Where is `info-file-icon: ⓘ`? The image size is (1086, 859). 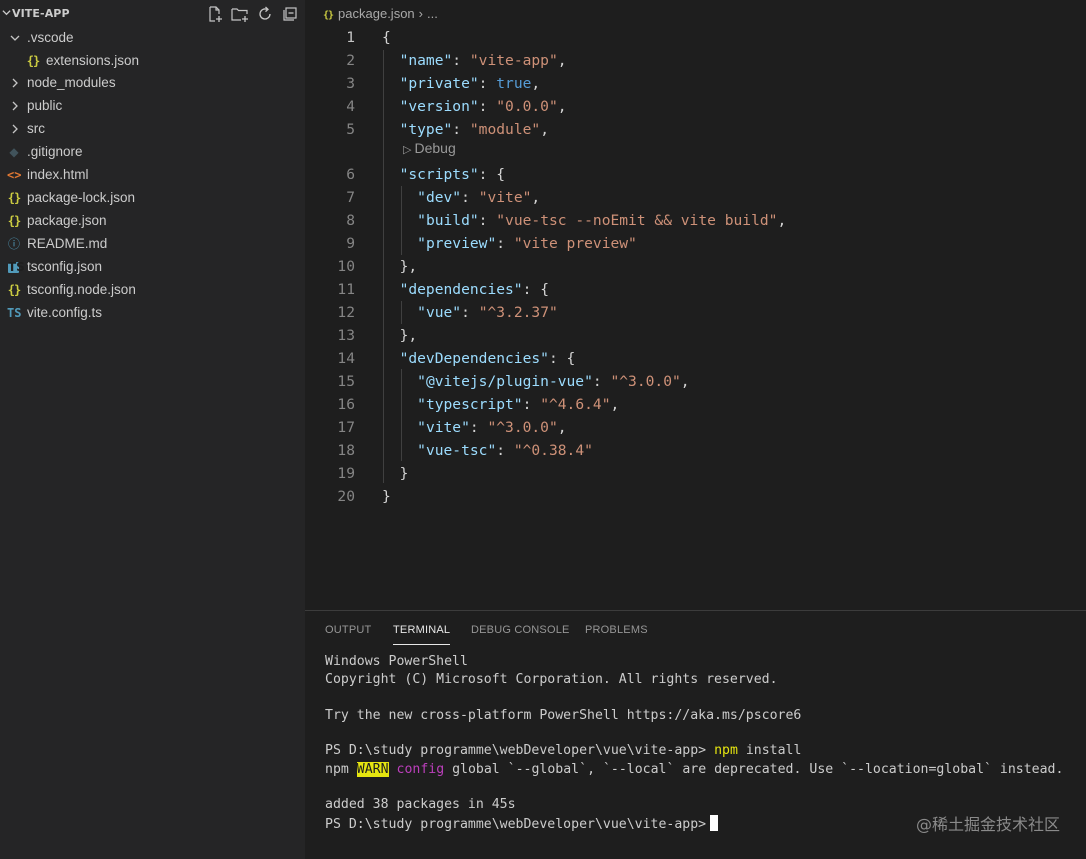
info-file-icon: ⓘ is located at coordinates (13, 244).